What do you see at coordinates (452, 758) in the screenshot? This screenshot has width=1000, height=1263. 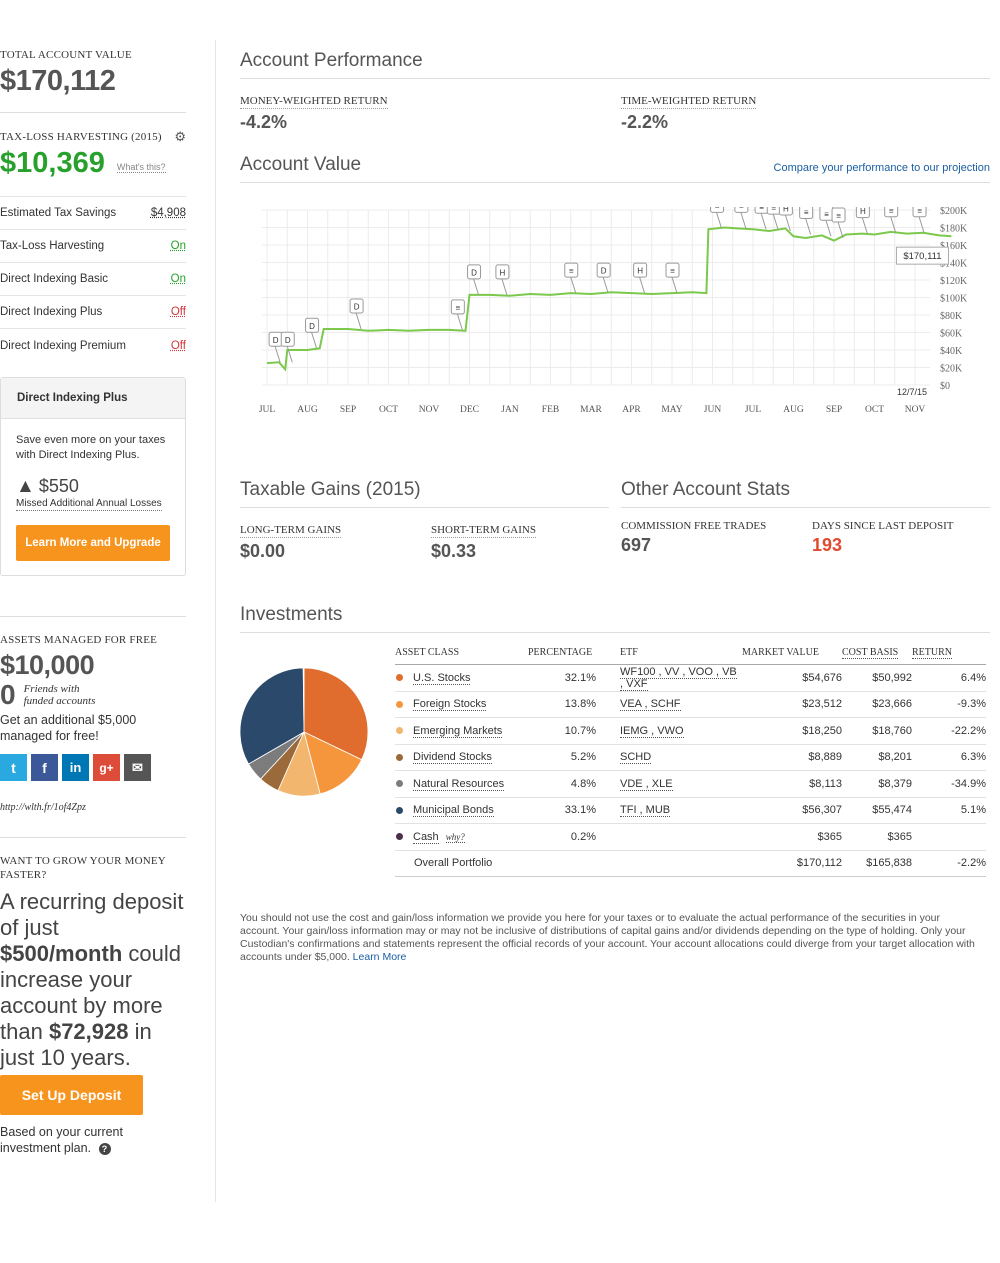 I see `asset-class-link: Dividend Stocks` at bounding box center [452, 758].